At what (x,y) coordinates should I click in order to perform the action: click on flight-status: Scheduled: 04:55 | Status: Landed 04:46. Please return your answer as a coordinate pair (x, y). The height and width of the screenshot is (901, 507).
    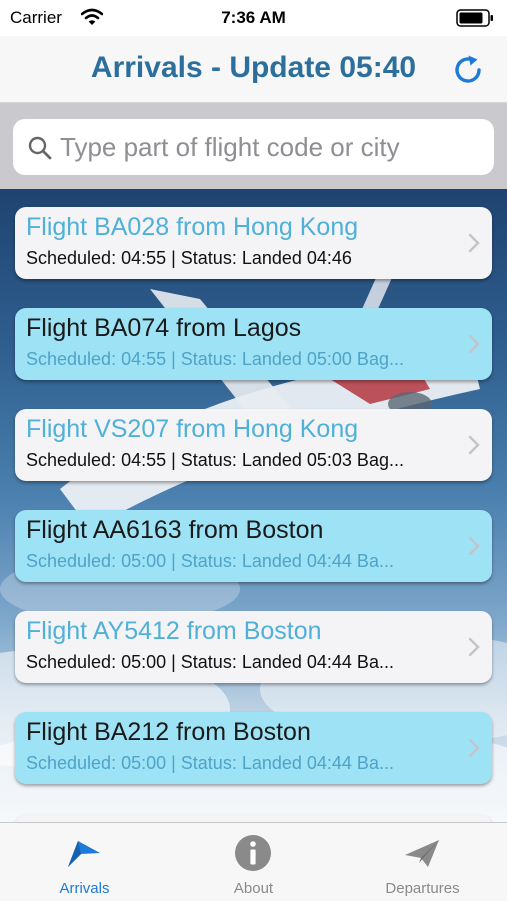
    Looking at the image, I should click on (189, 258).